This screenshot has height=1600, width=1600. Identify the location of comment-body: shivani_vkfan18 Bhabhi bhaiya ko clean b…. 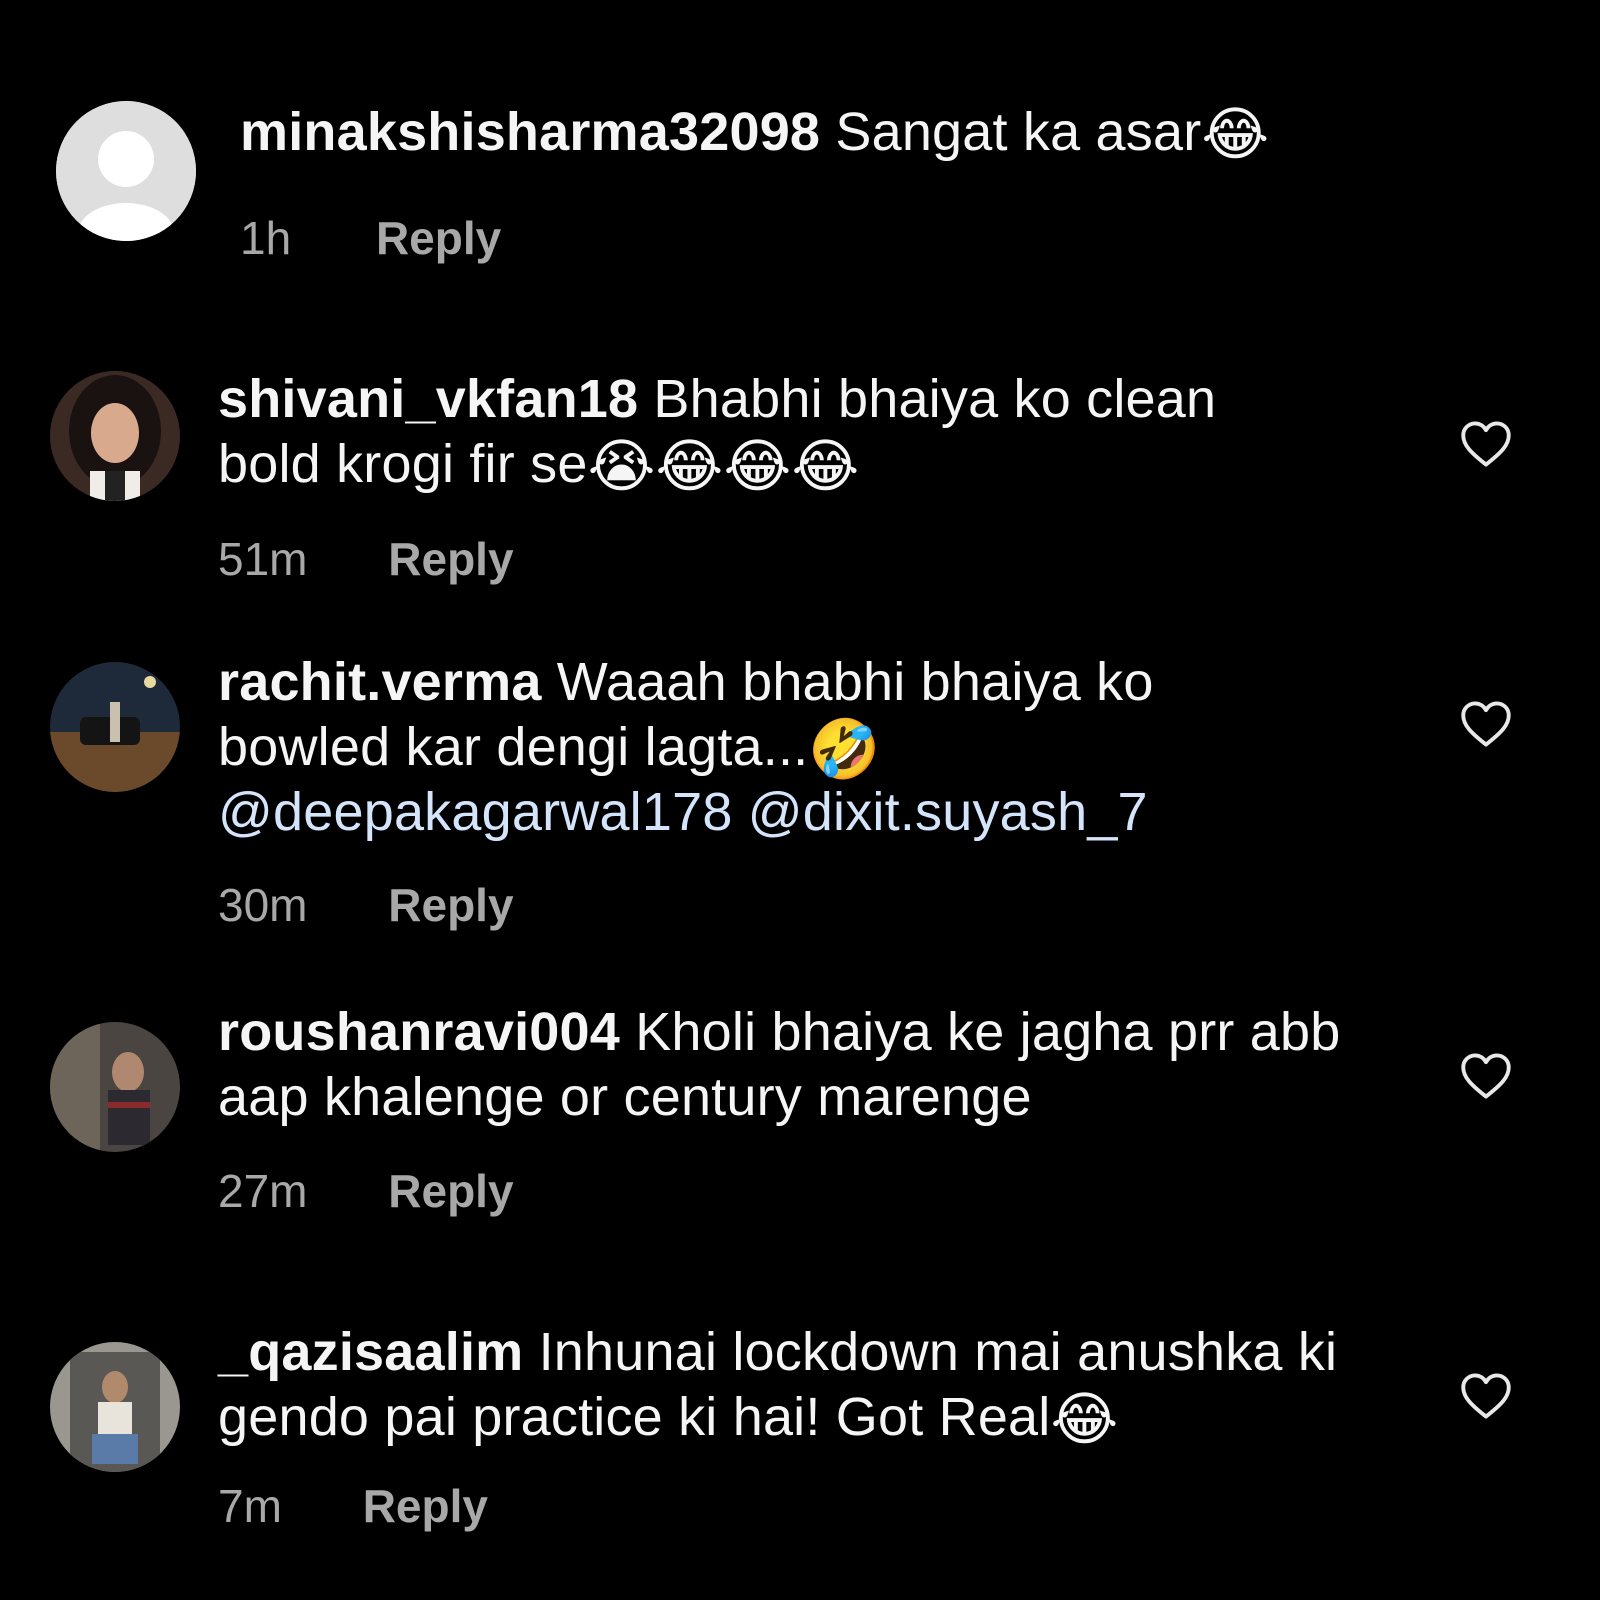
(768, 432).